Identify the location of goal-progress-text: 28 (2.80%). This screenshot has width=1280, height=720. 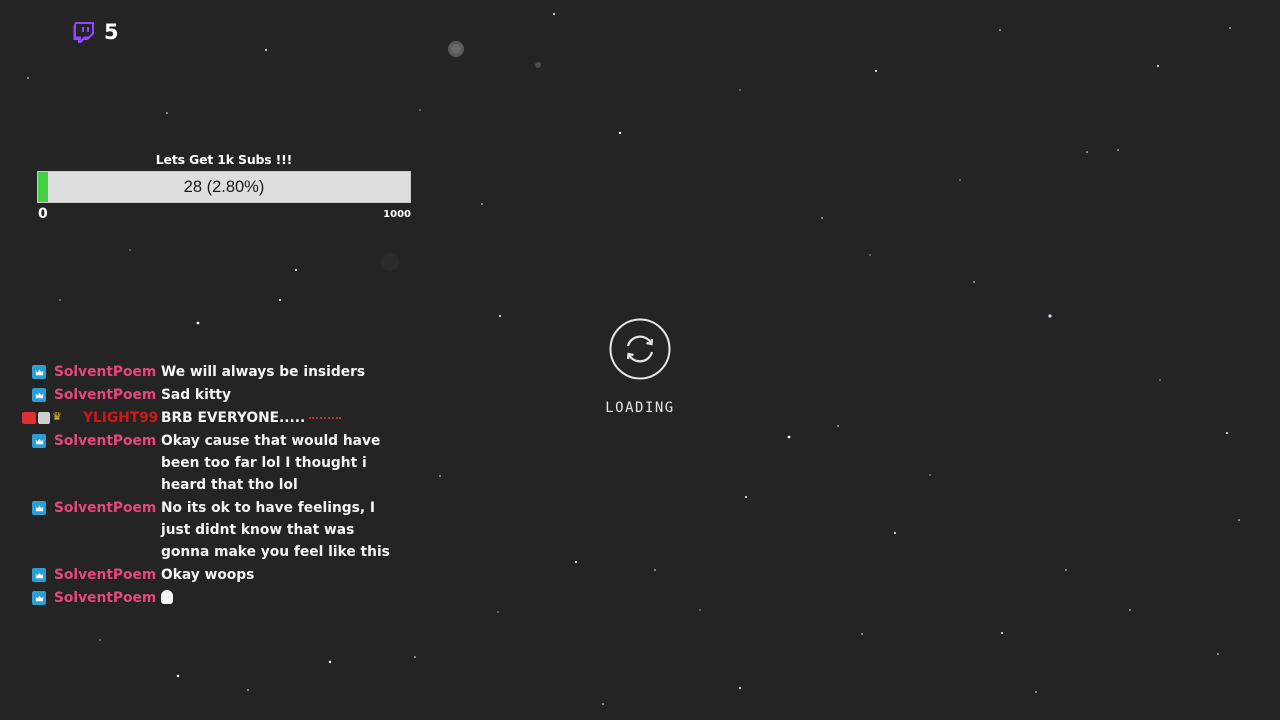
(224, 186).